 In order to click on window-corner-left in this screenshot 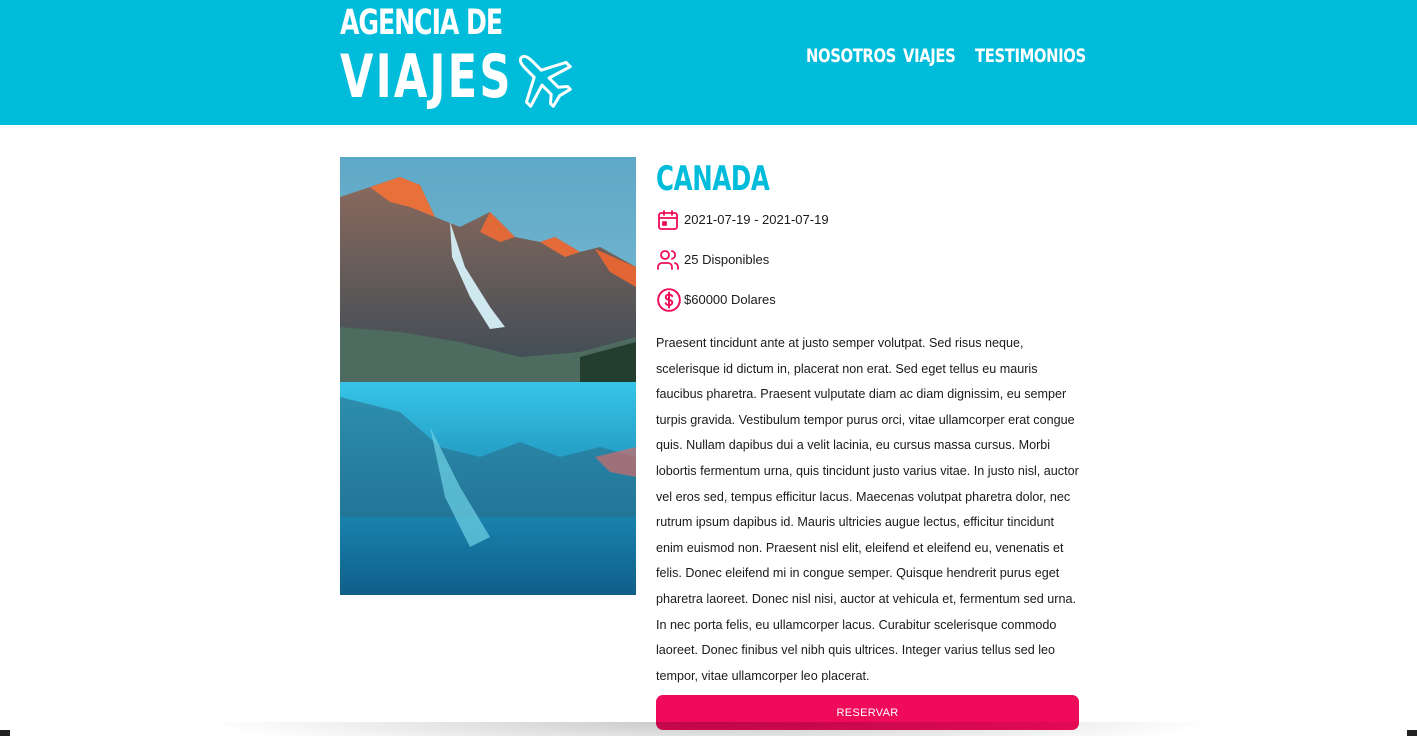, I will do `click(5, 733)`.